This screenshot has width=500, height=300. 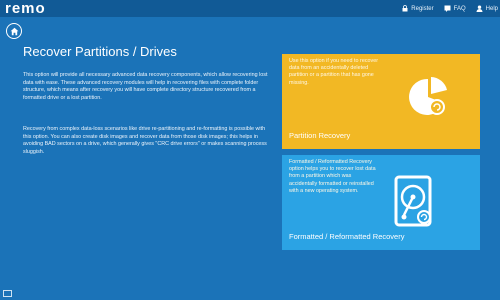 I want to click on page-title: Recover Partitions / Drives, so click(x=100, y=51).